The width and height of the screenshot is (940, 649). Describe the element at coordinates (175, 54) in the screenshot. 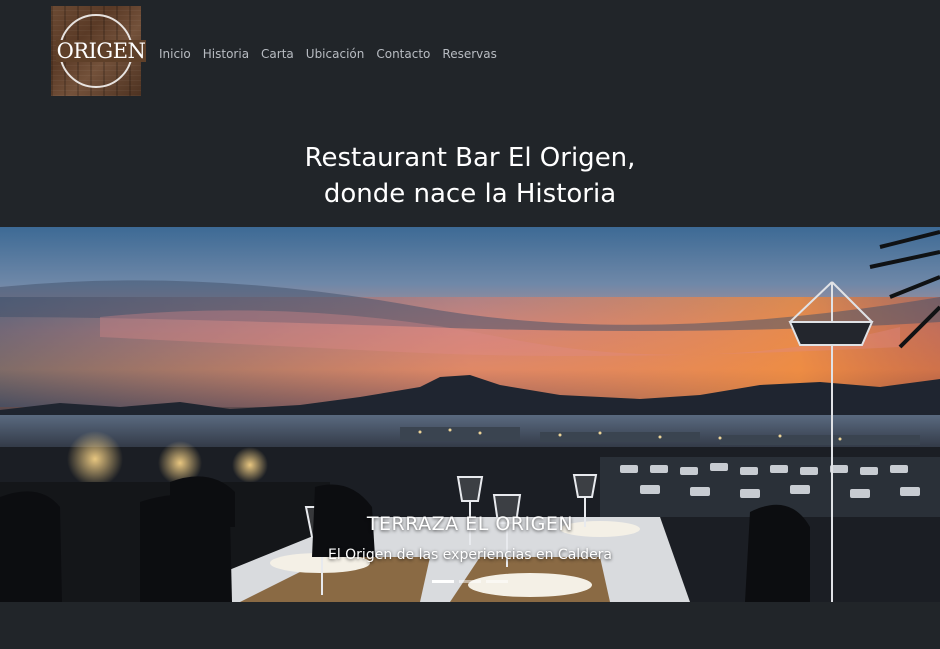

I see `nav-link-inicio: Inicio` at that location.